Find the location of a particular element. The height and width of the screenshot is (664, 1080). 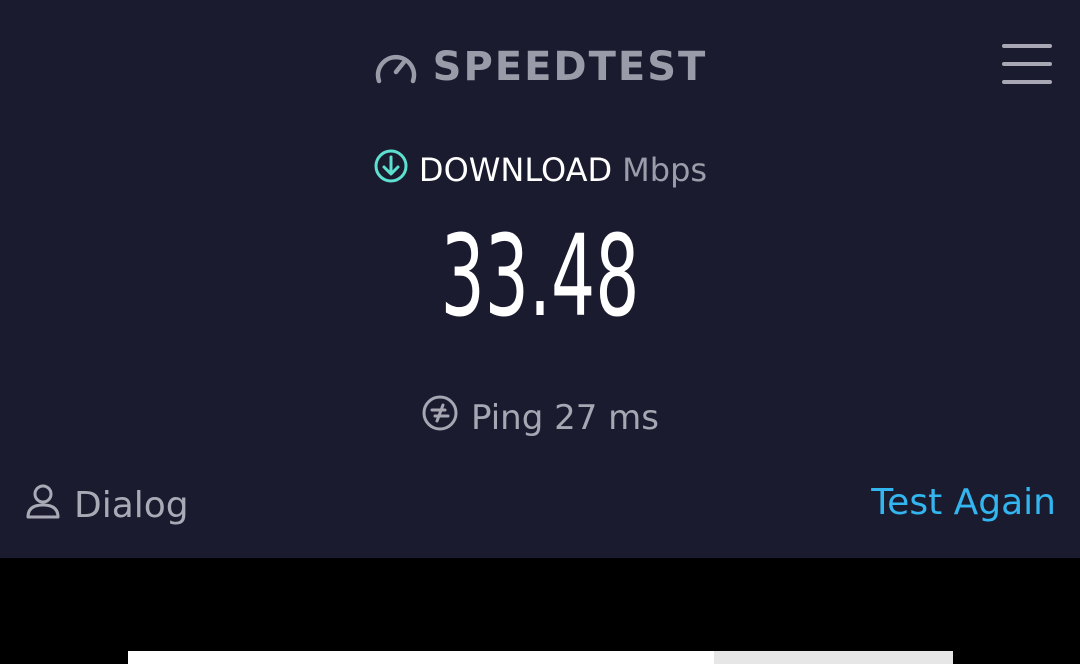

download-label: DOWNLOAD is located at coordinates (515, 170).